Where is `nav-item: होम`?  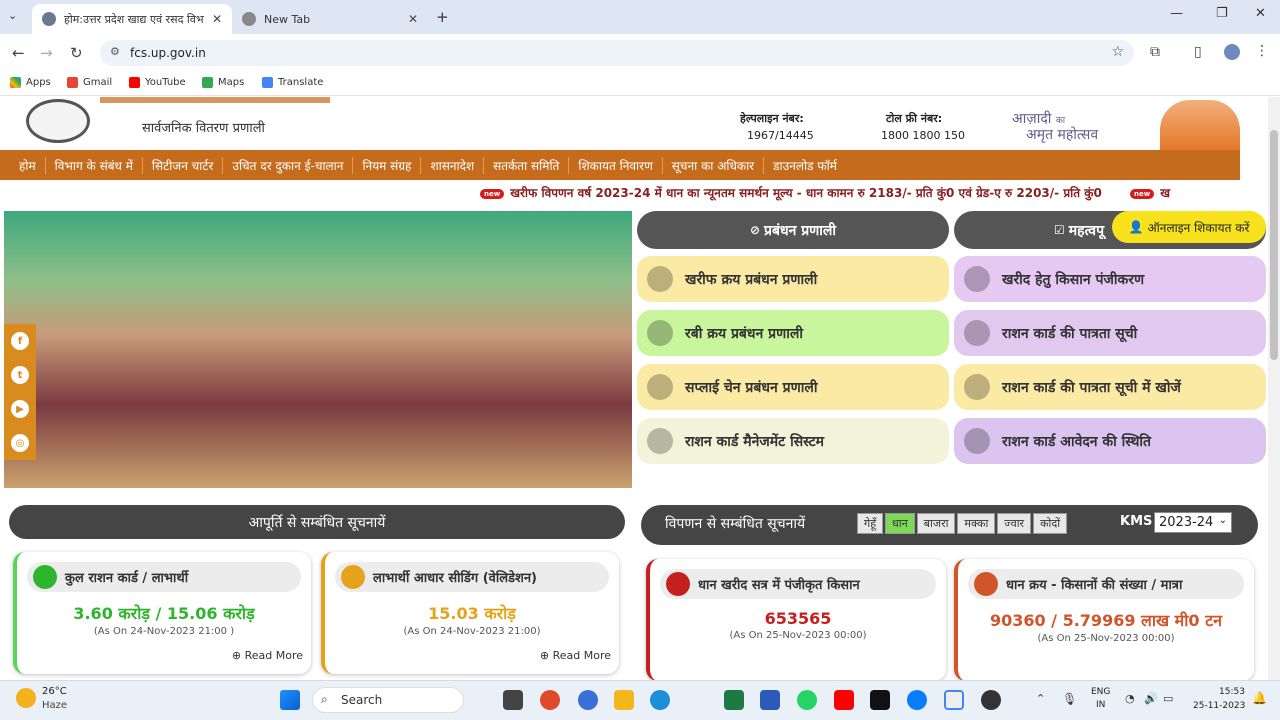 nav-item: होम is located at coordinates (28, 165).